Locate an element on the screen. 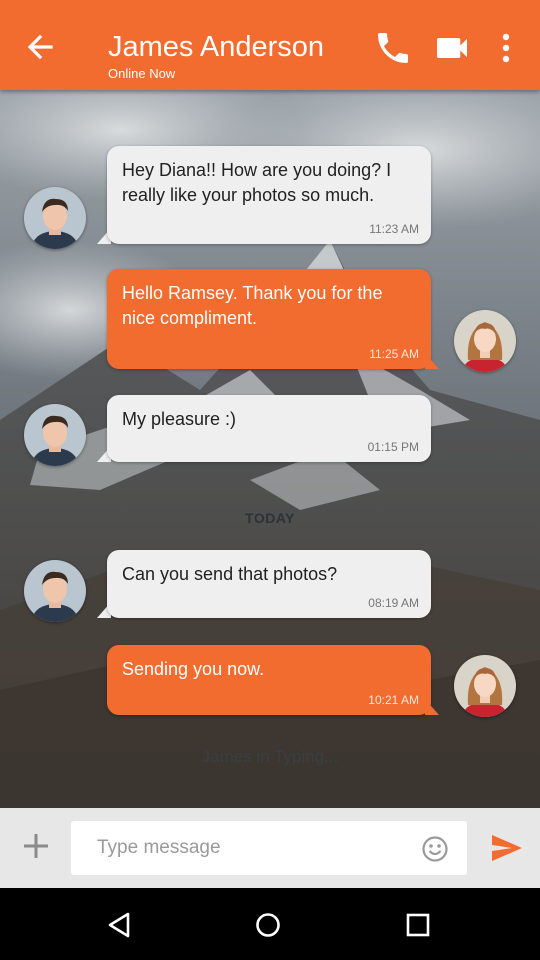 The height and width of the screenshot is (960, 540). message-bubble-outgoing: Sending you now. 10:21 AM is located at coordinates (269, 680).